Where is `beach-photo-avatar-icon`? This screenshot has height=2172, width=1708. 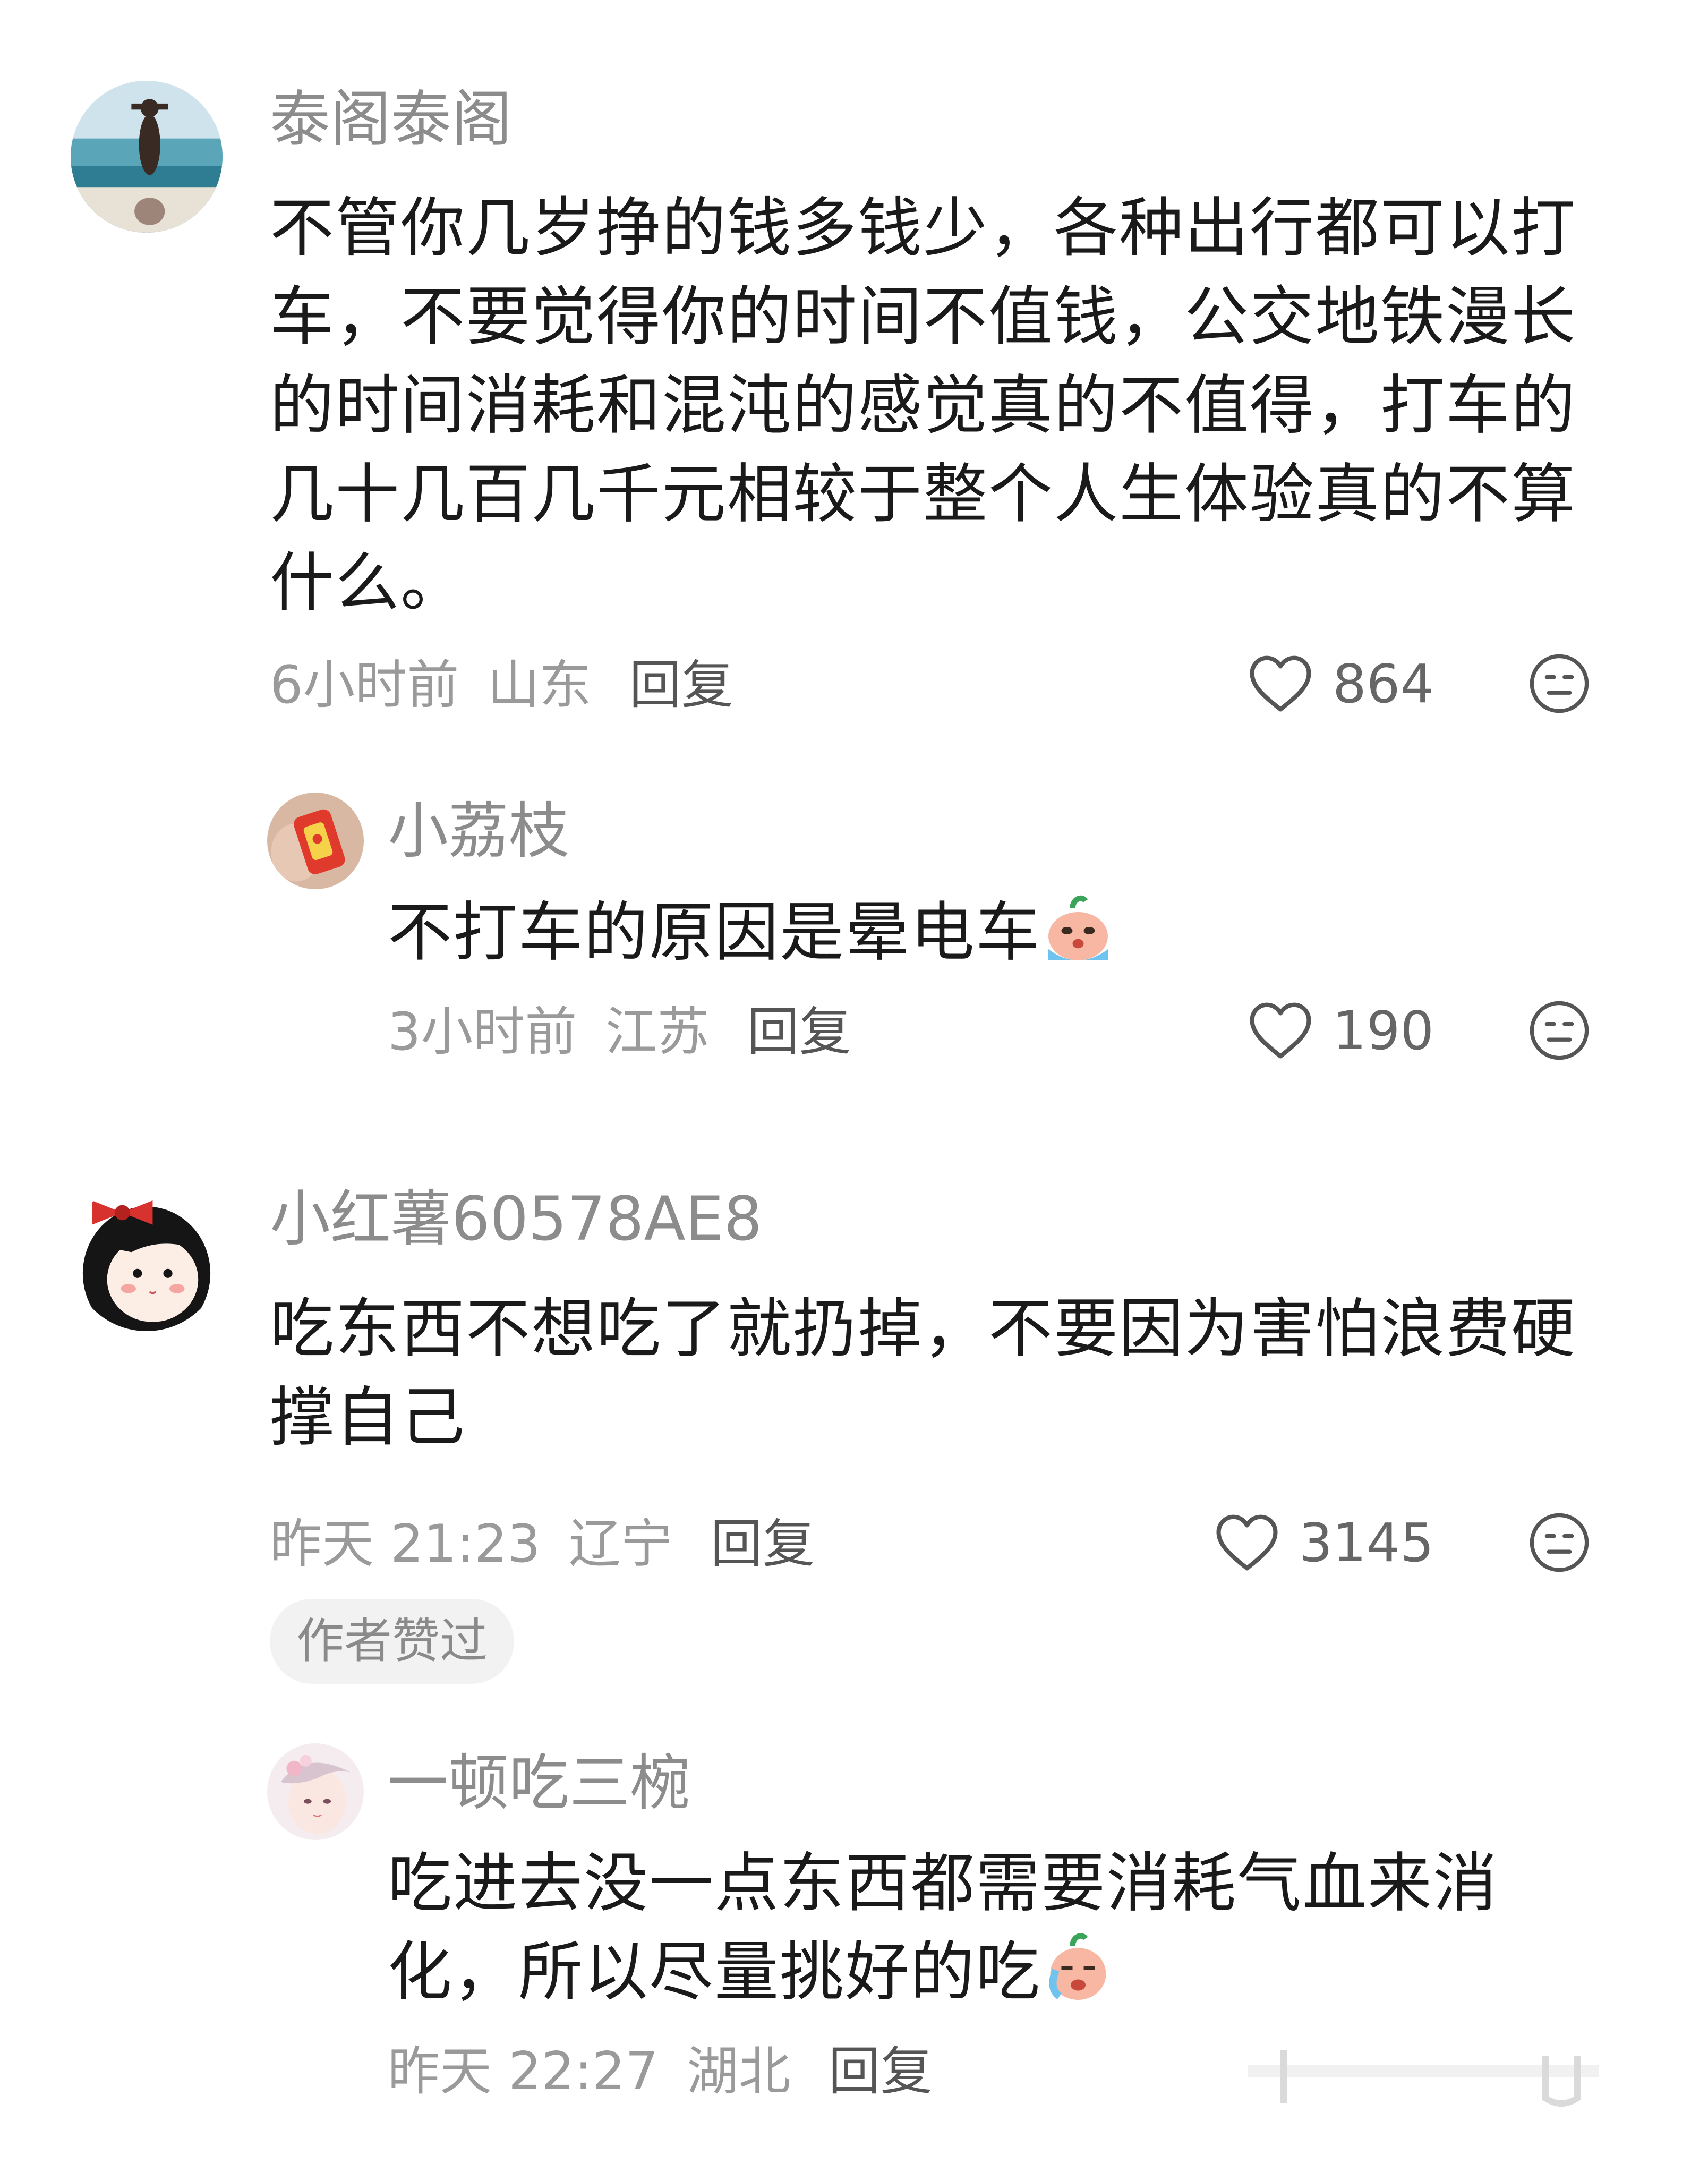
beach-photo-avatar-icon is located at coordinates (147, 157).